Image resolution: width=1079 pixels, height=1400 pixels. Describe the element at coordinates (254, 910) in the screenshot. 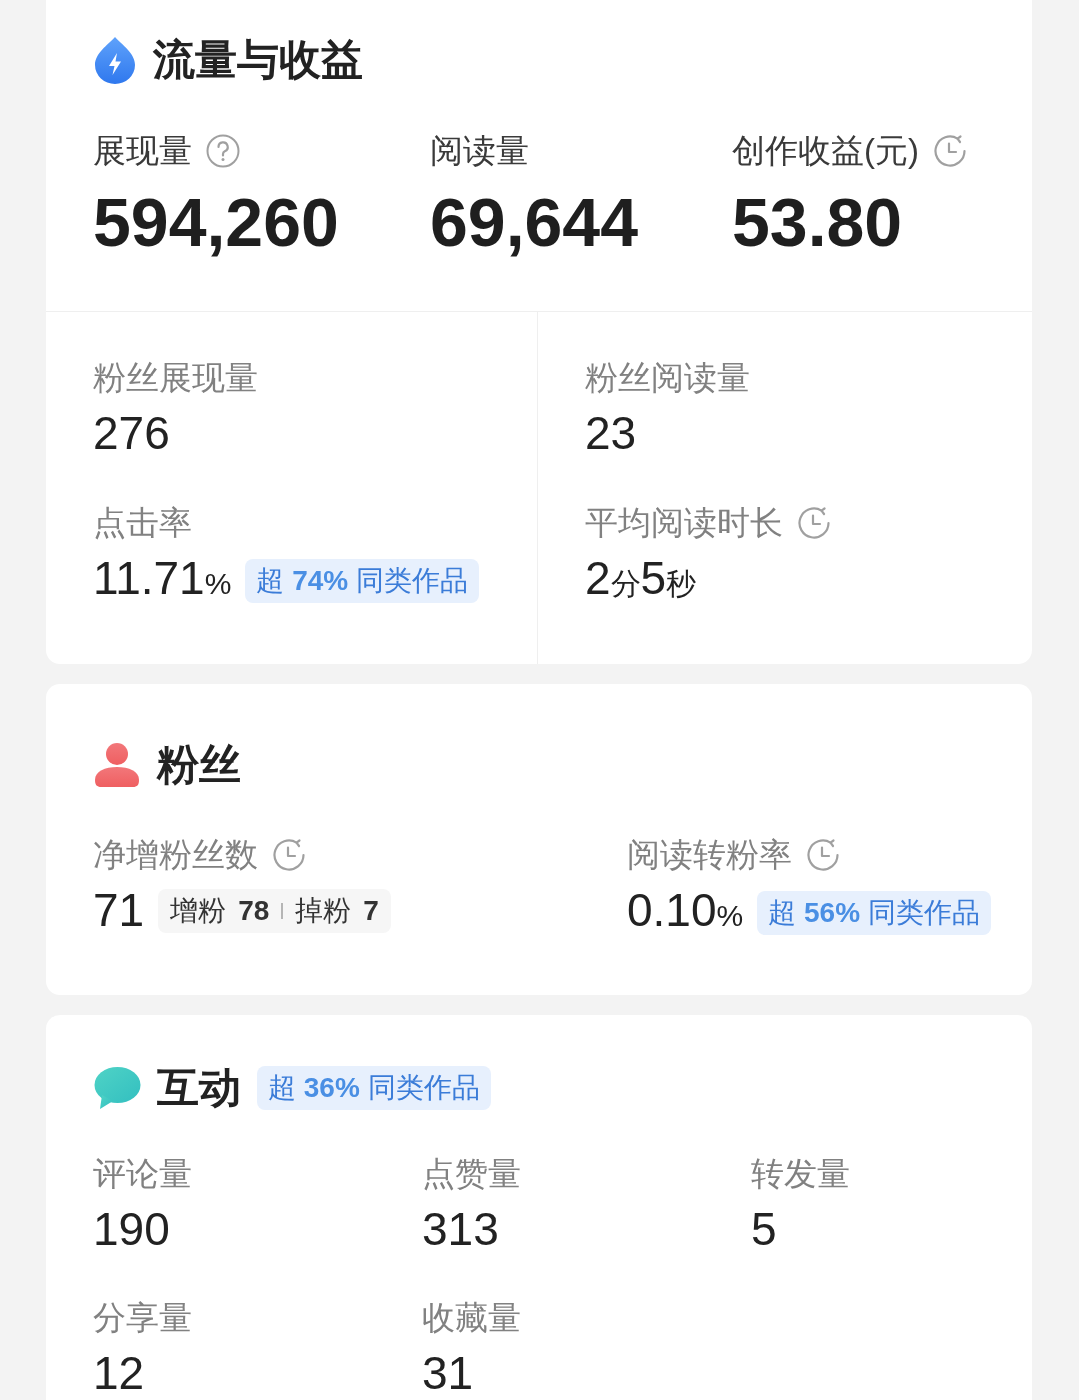

I see `change-value: 78` at that location.